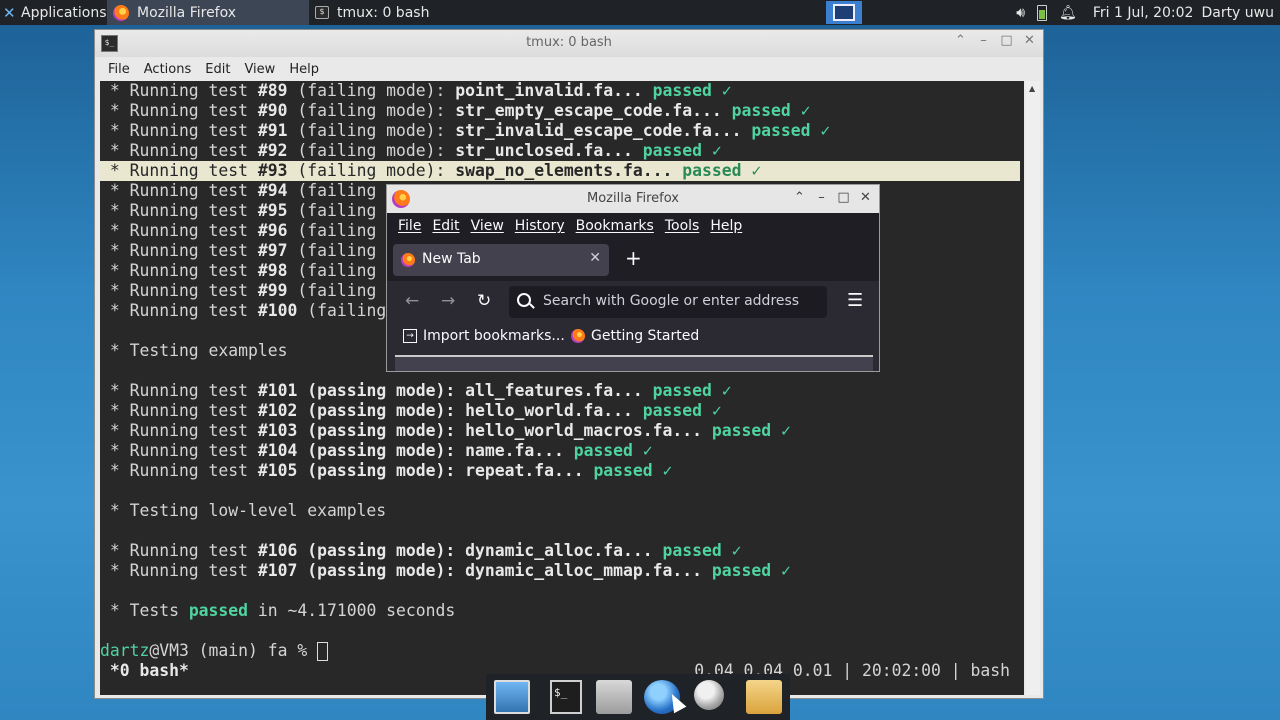  Describe the element at coordinates (194, 350) in the screenshot. I see `terminal-section-heading: * Testing examples` at that location.